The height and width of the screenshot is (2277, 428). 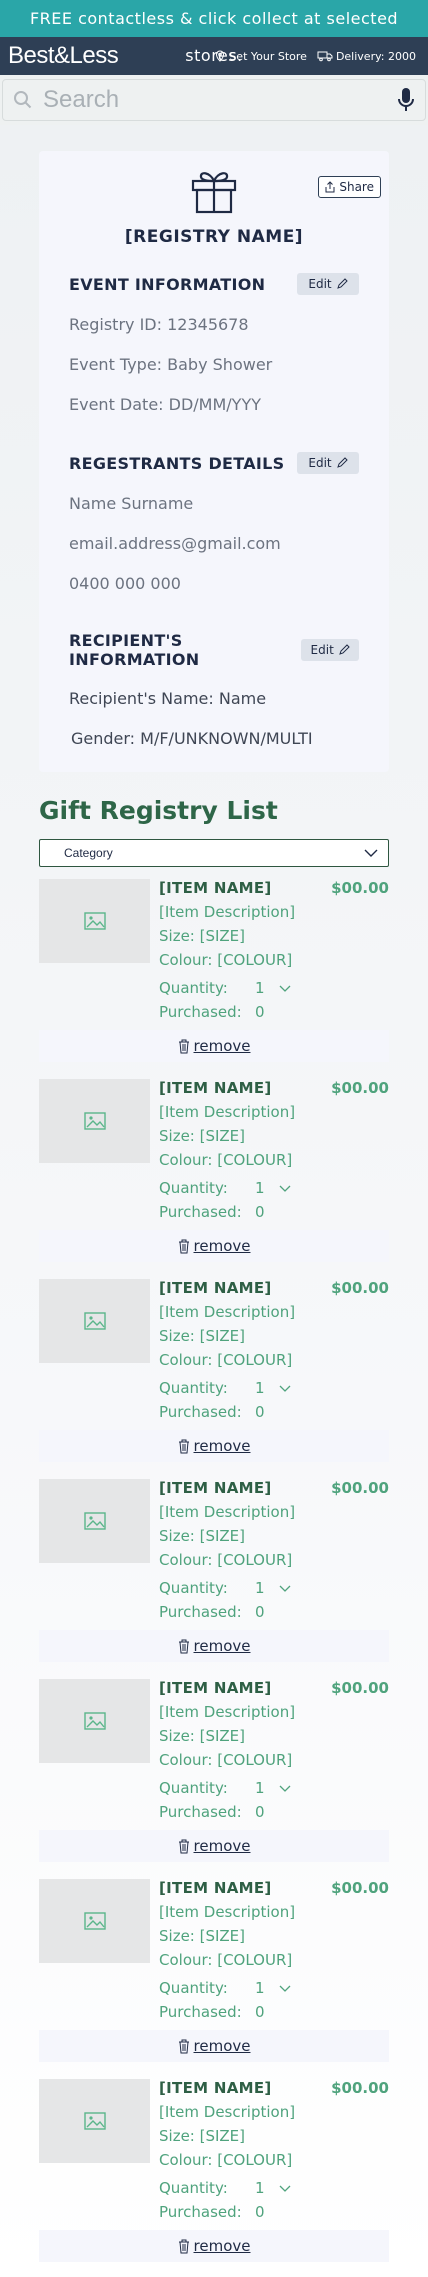 What do you see at coordinates (312, 56) in the screenshot?
I see `nav-links: Set Your Store Delivery: 2000` at bounding box center [312, 56].